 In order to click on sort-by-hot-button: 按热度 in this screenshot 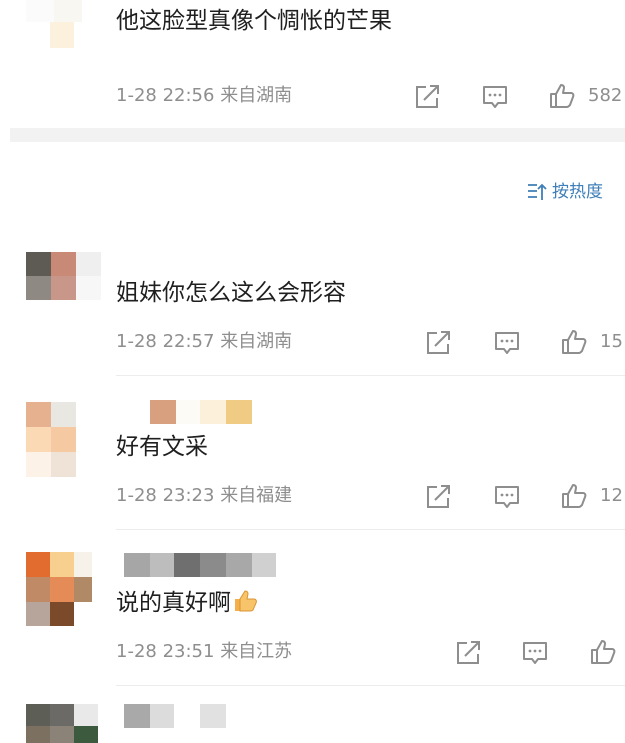, I will do `click(564, 192)`.